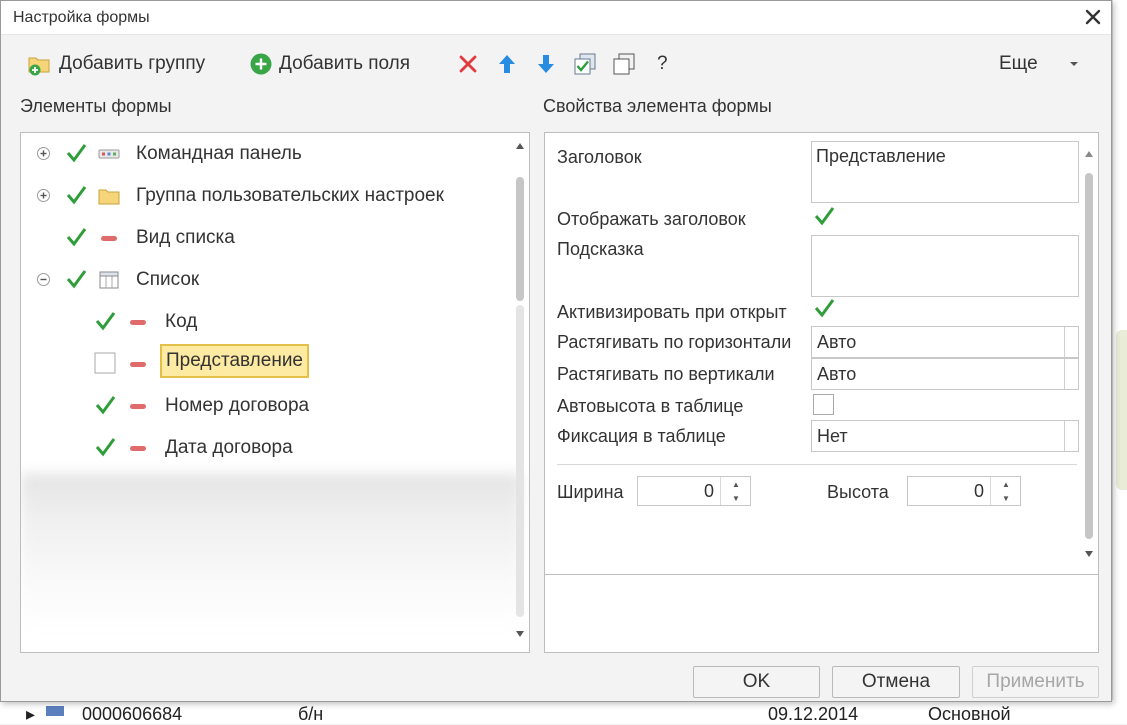 The height and width of the screenshot is (725, 1127). Describe the element at coordinates (813, 714) in the screenshot. I see `row-date: 09.12.2014` at that location.